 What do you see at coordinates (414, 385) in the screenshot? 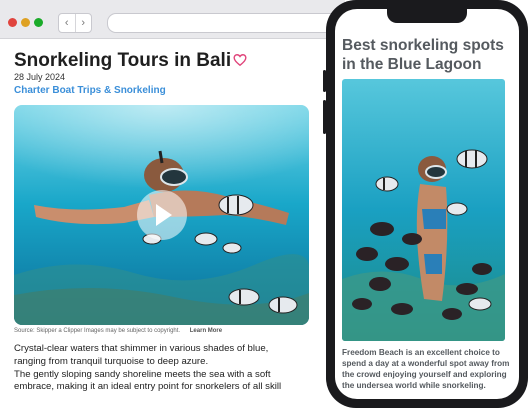
I see `mobile-body-line: the undersea world while snorkeling.` at bounding box center [414, 385].